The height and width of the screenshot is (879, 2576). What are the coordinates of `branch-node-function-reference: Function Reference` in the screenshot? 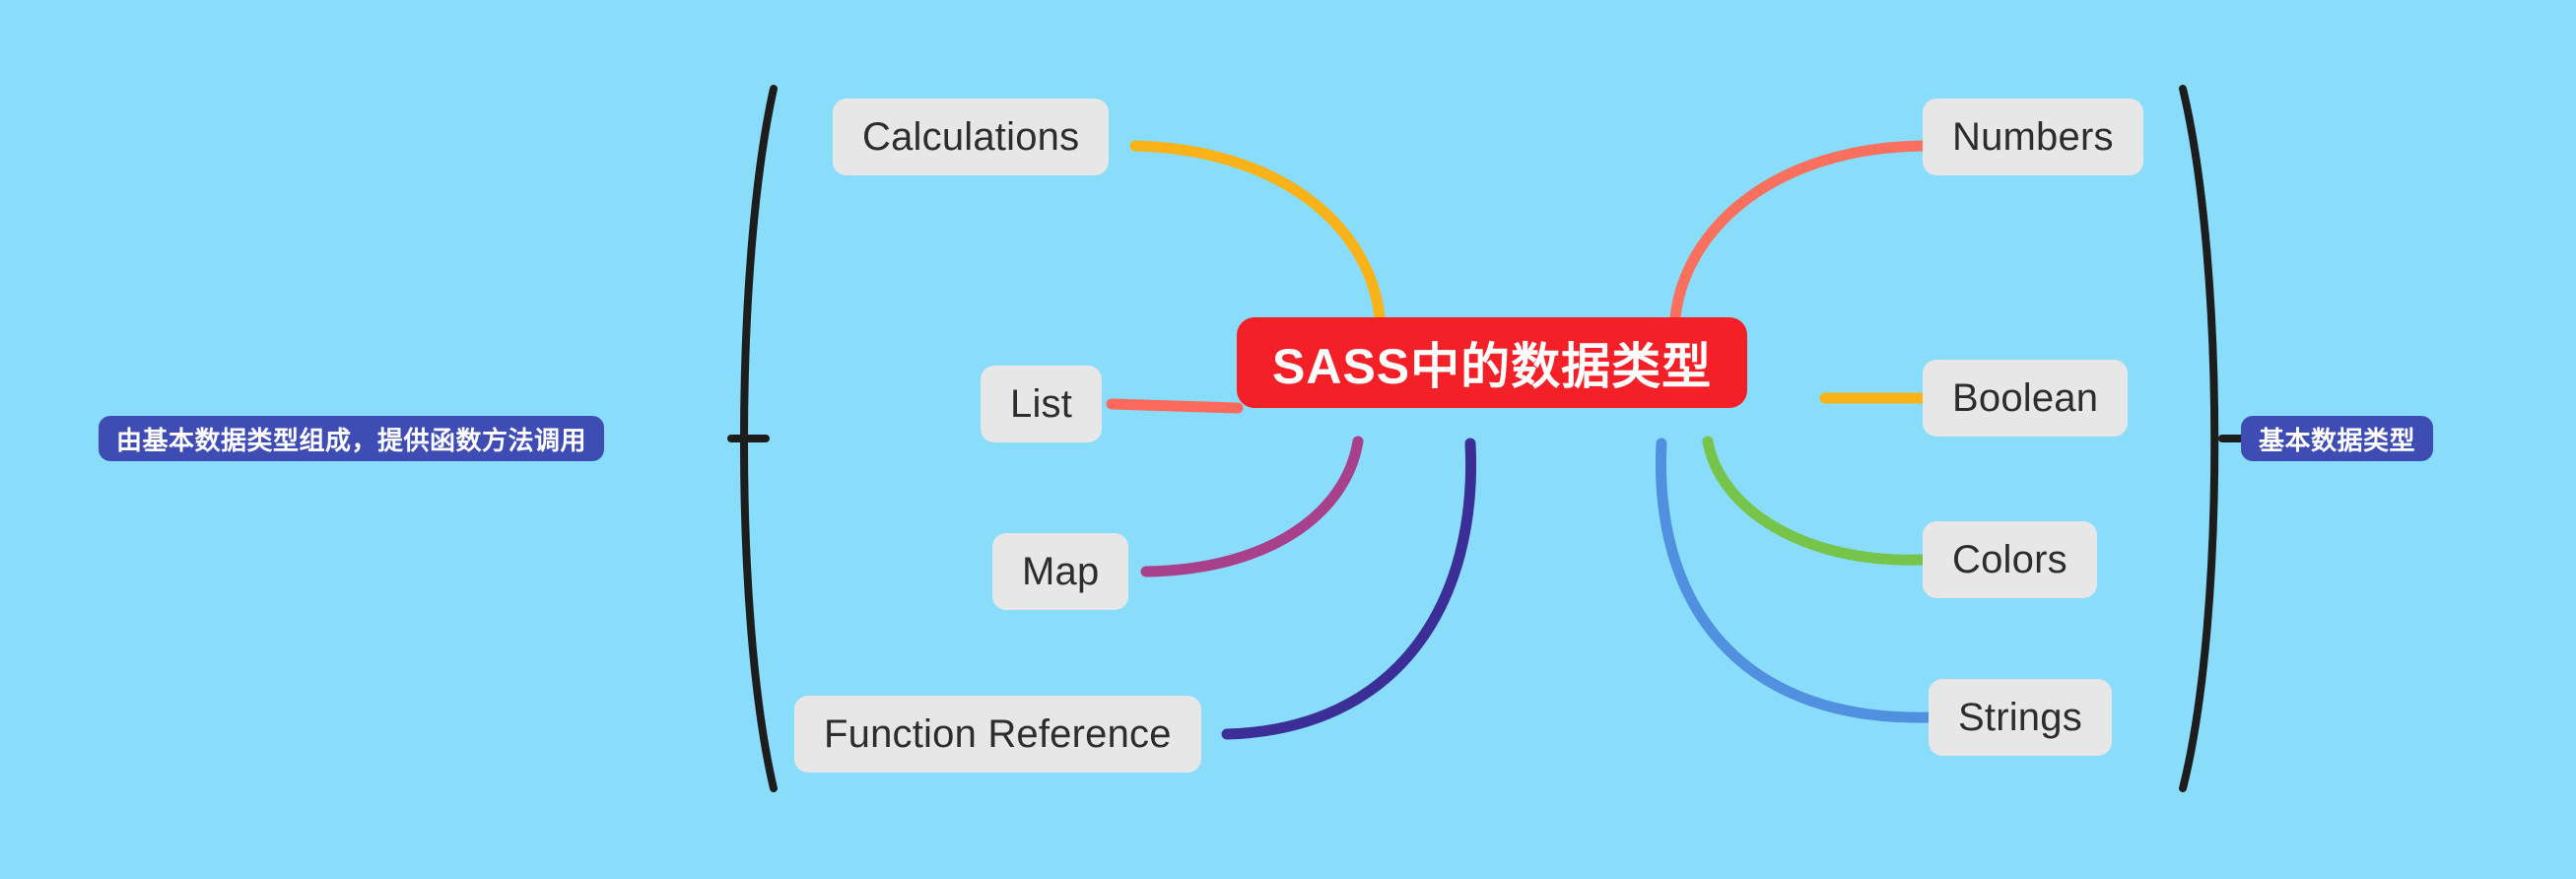 It's located at (997, 734).